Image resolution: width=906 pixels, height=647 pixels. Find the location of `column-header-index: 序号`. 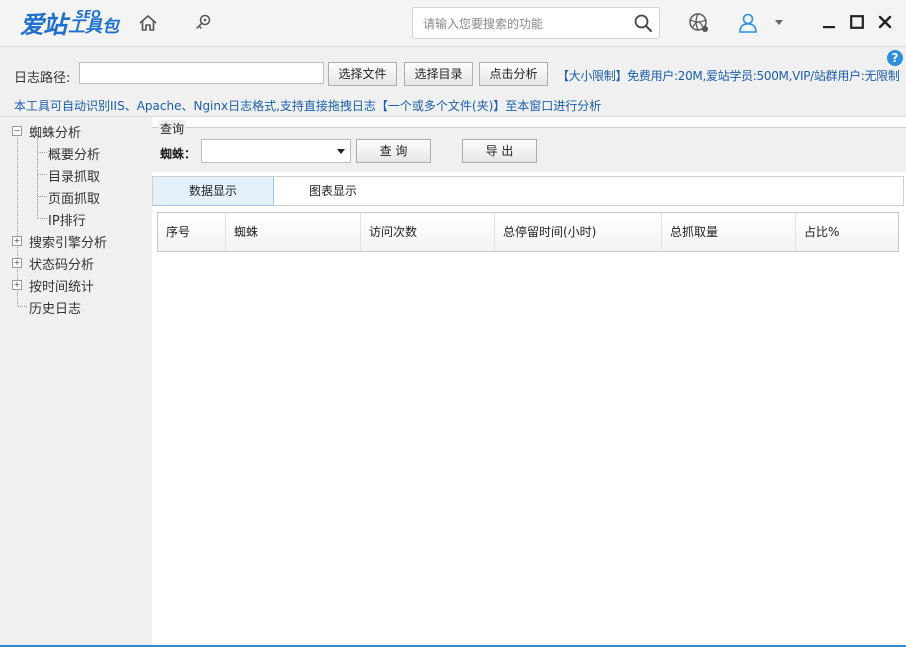

column-header-index: 序号 is located at coordinates (192, 232).